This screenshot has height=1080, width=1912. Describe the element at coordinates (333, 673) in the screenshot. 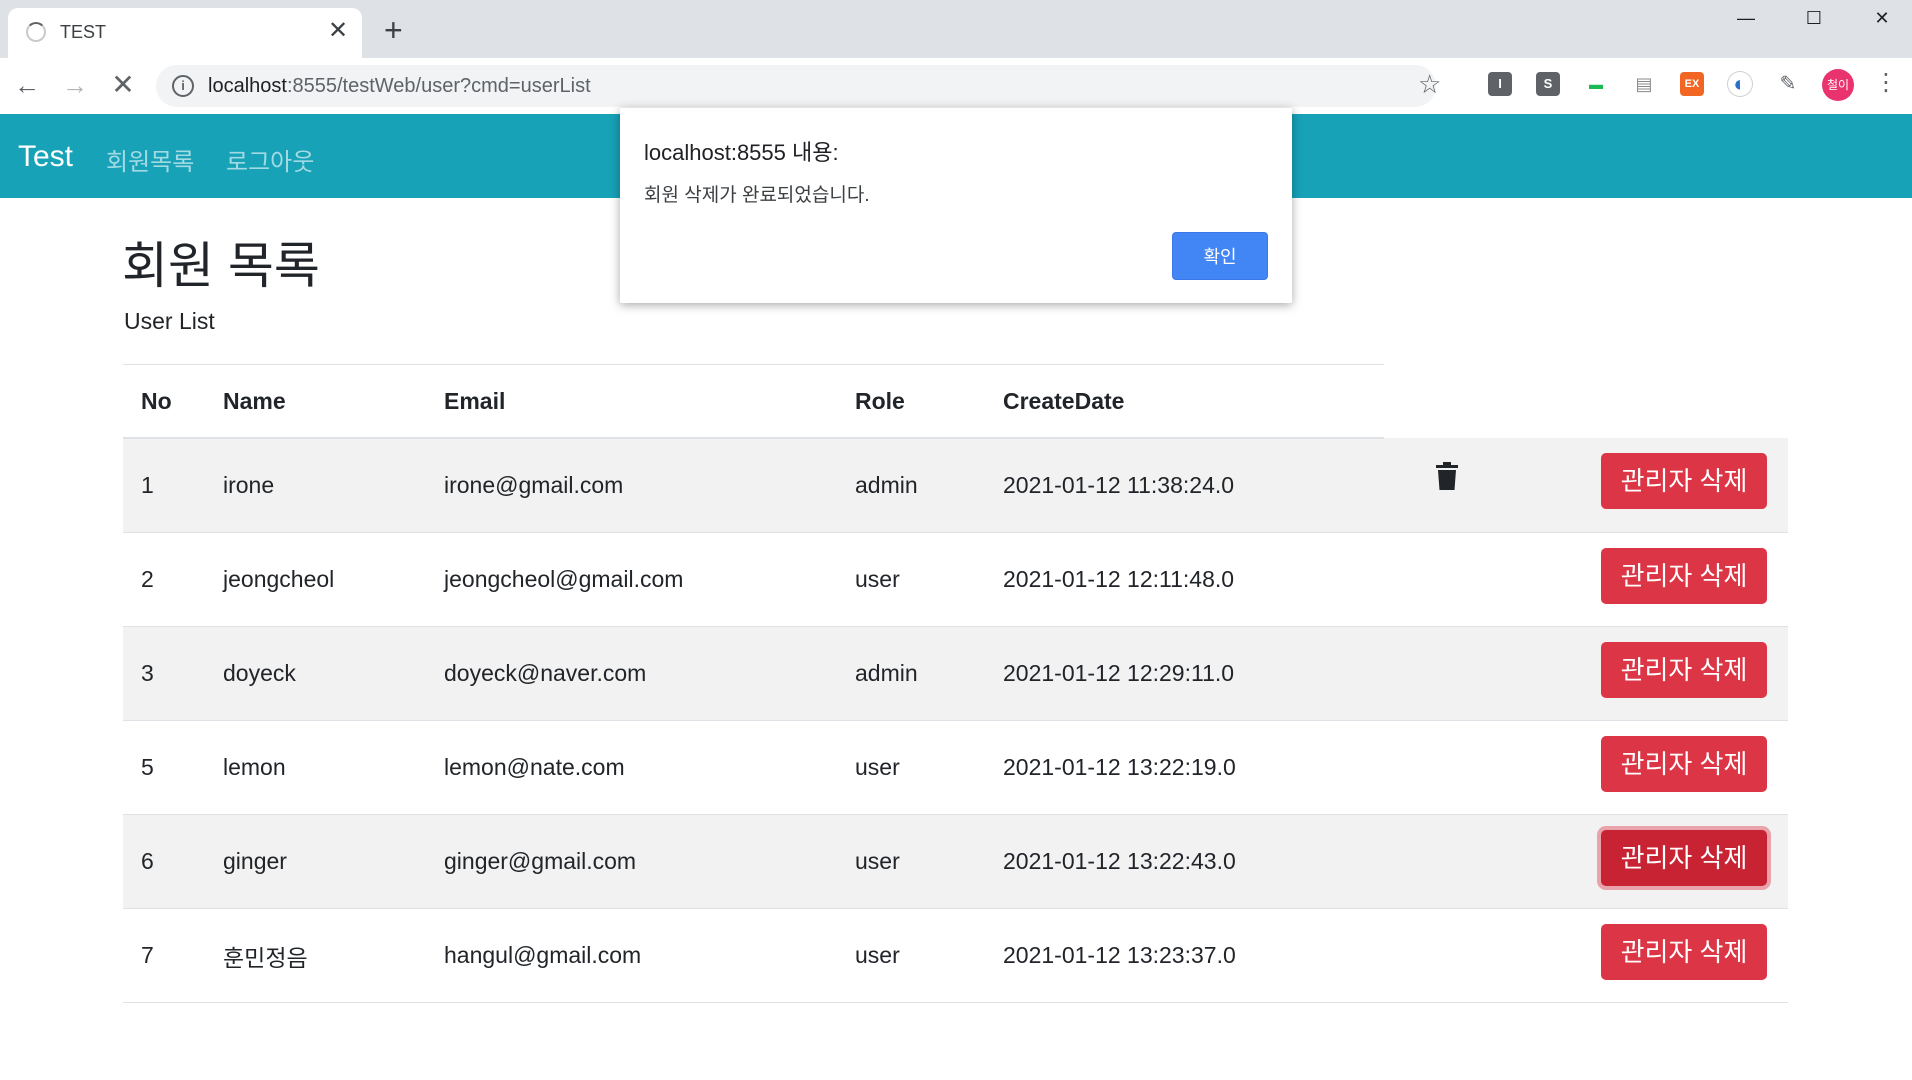

I see `cell-name: doyeck` at that location.